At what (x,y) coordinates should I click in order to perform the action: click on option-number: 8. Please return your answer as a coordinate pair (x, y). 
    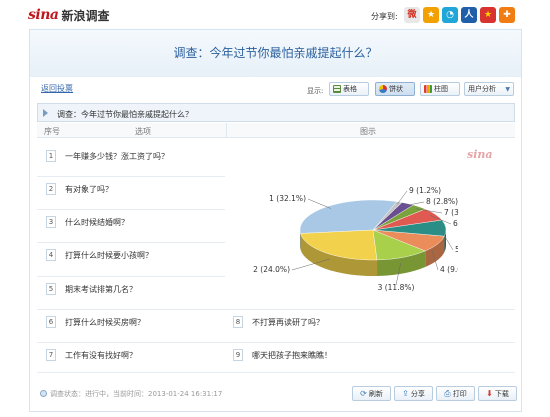
    Looking at the image, I should click on (238, 322).